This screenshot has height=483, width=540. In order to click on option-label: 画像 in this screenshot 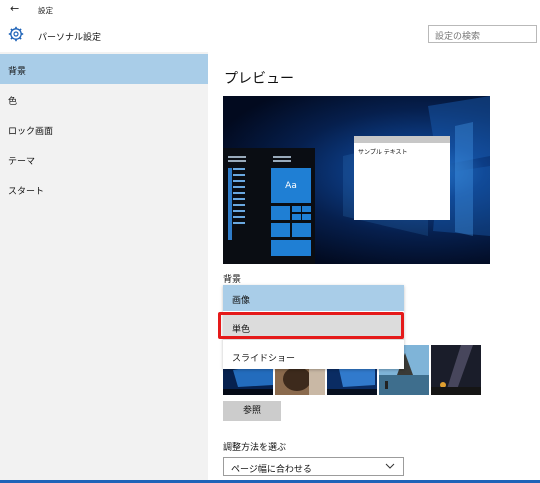, I will do `click(241, 301)`.